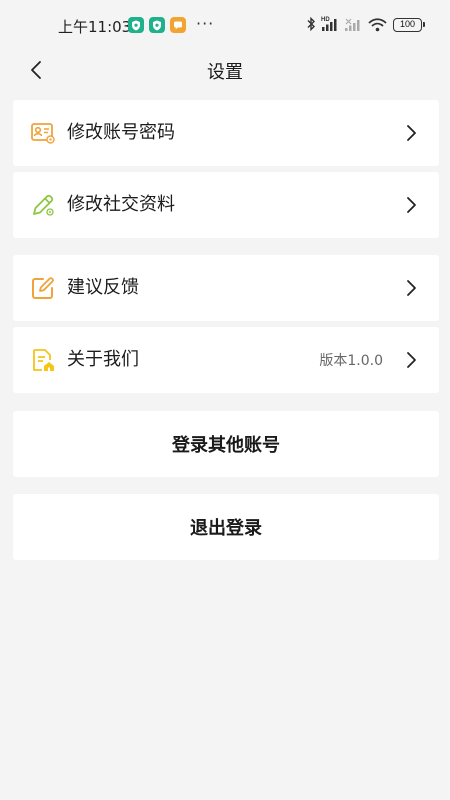  What do you see at coordinates (353, 26) in the screenshot?
I see `signal-weak-icon` at bounding box center [353, 26].